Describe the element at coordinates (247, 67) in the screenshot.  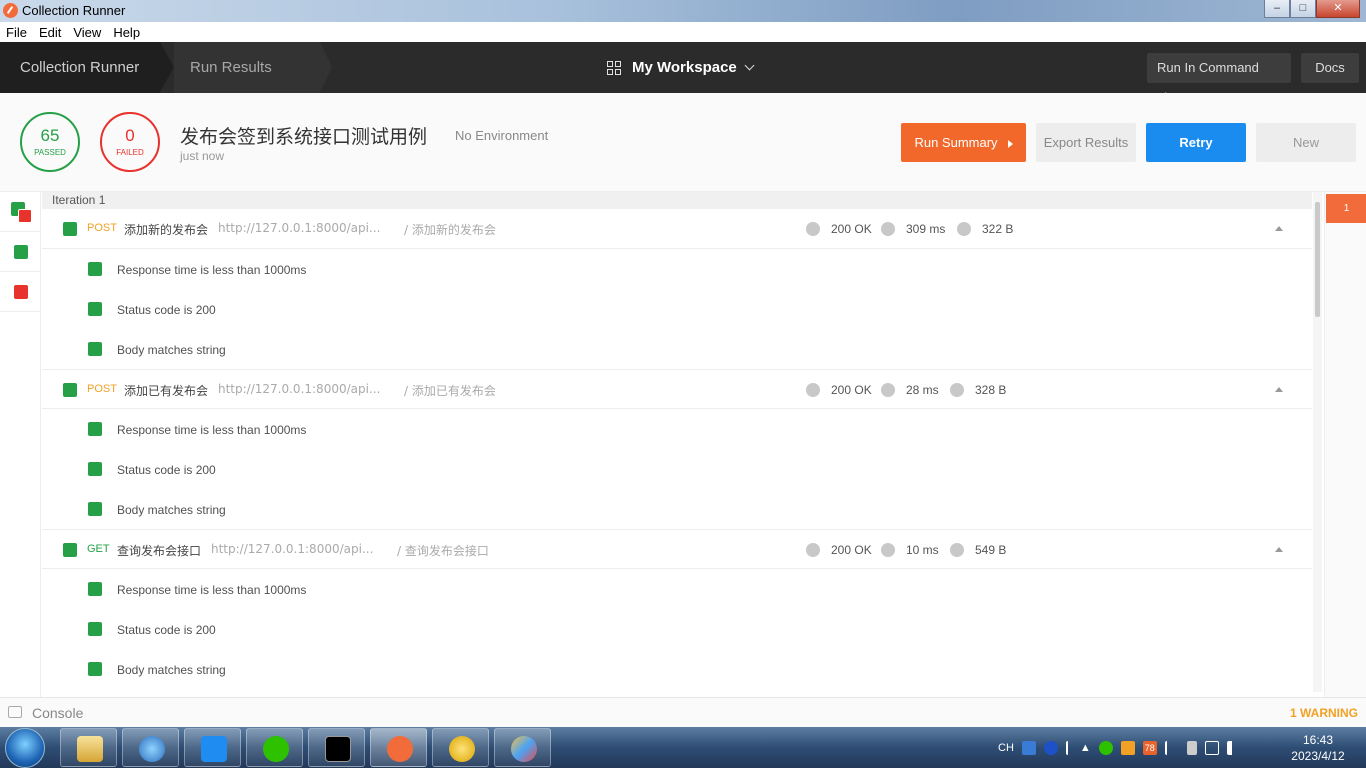
I see `breadcrumb-run-results: Run Results` at that location.